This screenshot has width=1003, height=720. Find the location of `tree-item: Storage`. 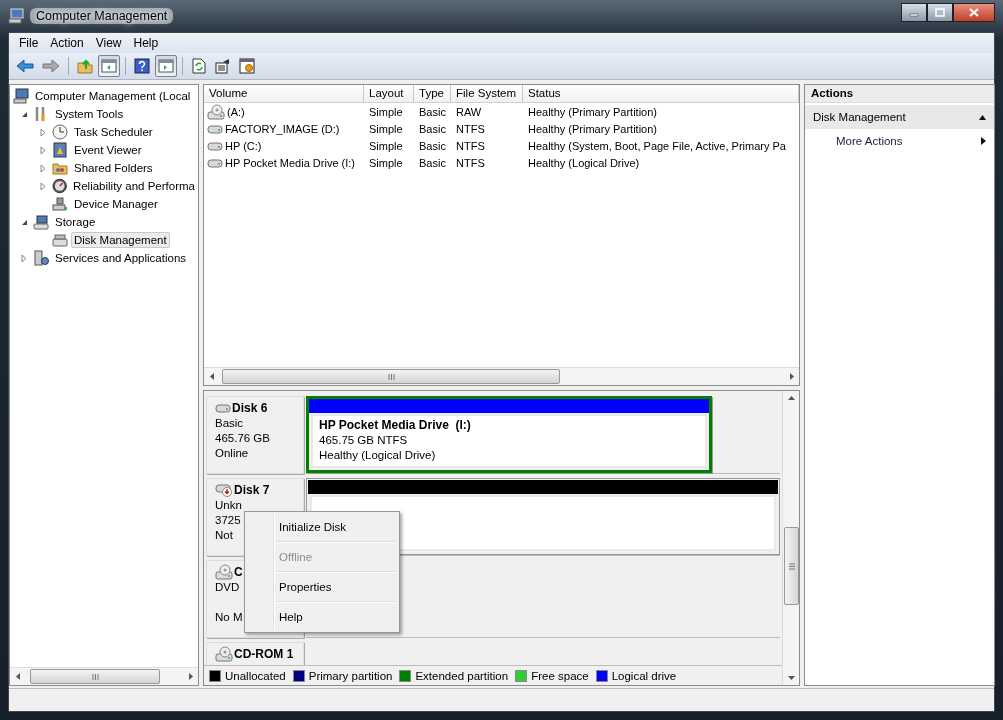

tree-item: Storage is located at coordinates (75, 222).